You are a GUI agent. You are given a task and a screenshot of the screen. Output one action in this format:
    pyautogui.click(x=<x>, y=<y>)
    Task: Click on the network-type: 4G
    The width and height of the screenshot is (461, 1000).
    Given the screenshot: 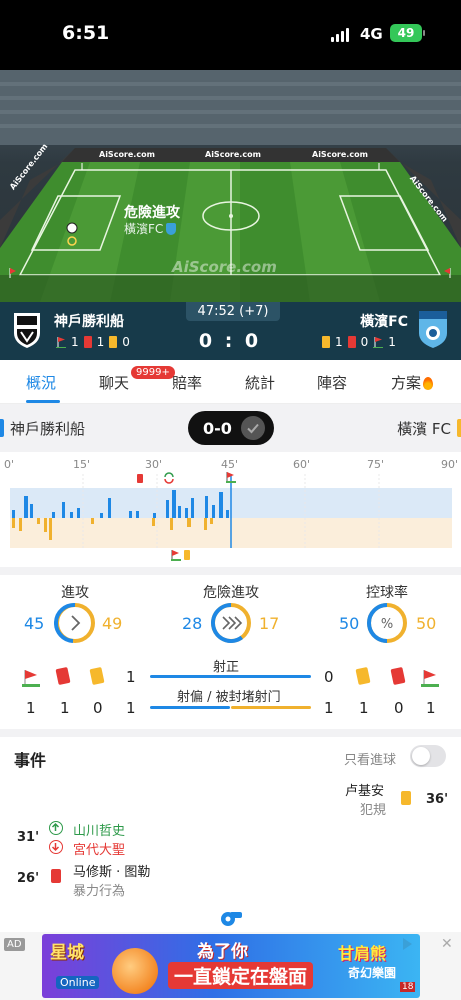 What is the action you would take?
    pyautogui.click(x=371, y=34)
    